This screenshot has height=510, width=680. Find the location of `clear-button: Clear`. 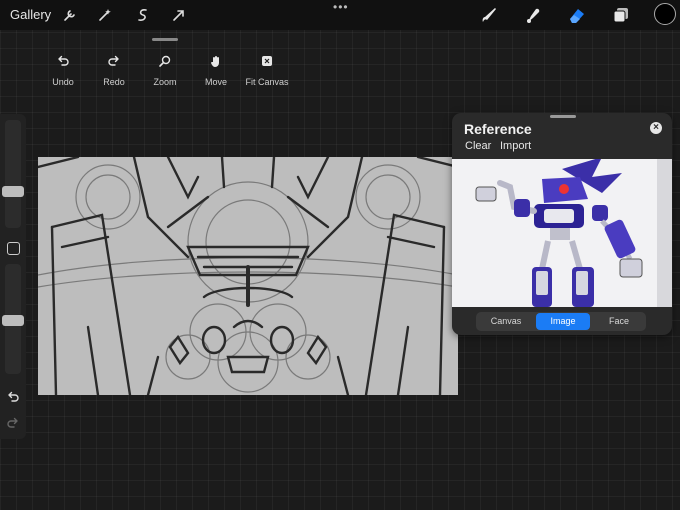

clear-button: Clear is located at coordinates (478, 146).